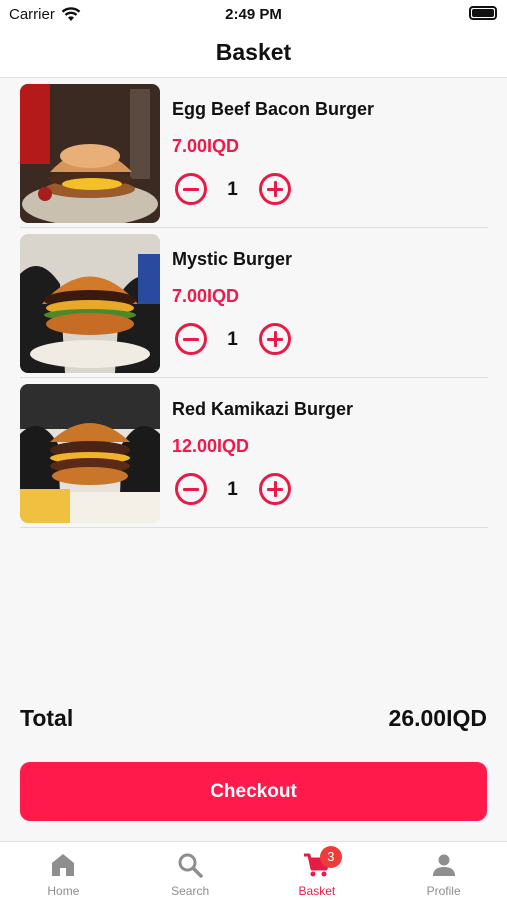 The width and height of the screenshot is (507, 900). I want to click on tab-bar: Home Search 3 Basket Profile, so click(253, 870).